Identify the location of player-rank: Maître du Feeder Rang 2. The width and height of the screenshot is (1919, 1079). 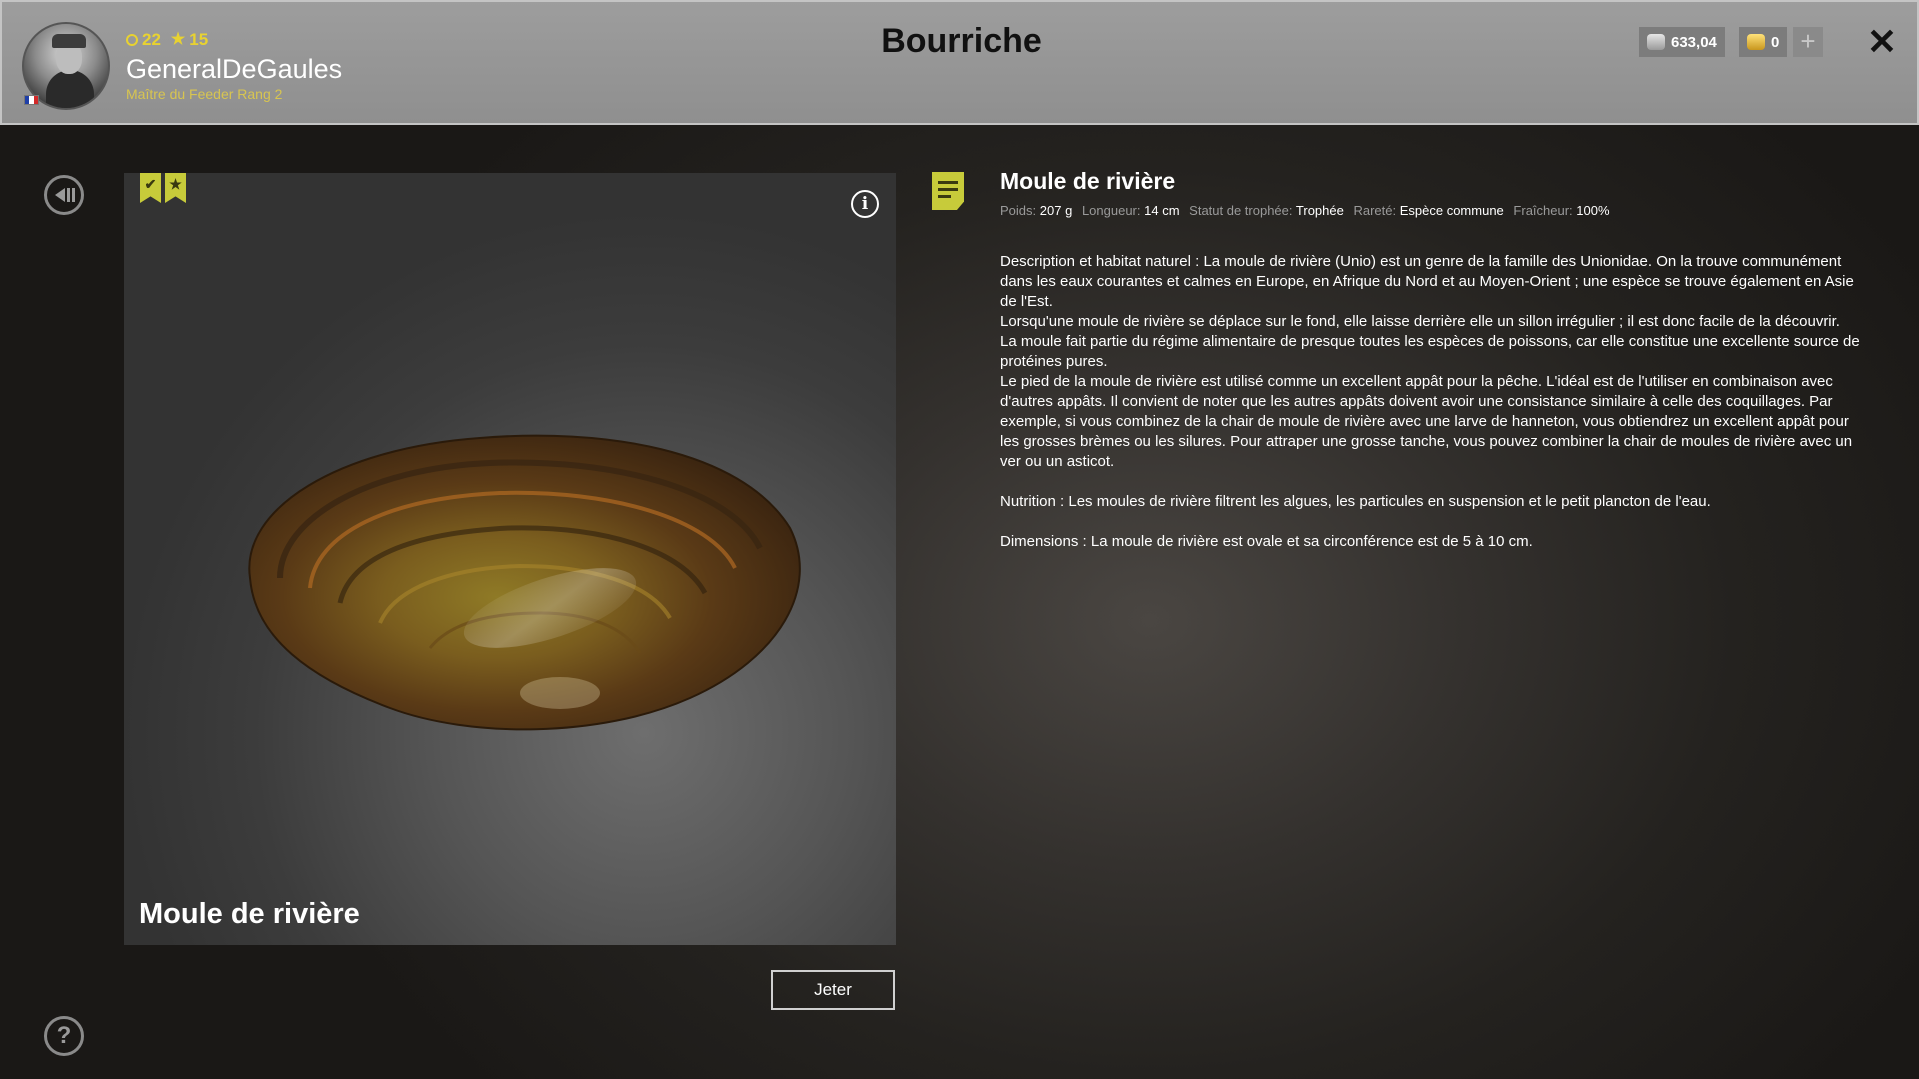
(204, 94).